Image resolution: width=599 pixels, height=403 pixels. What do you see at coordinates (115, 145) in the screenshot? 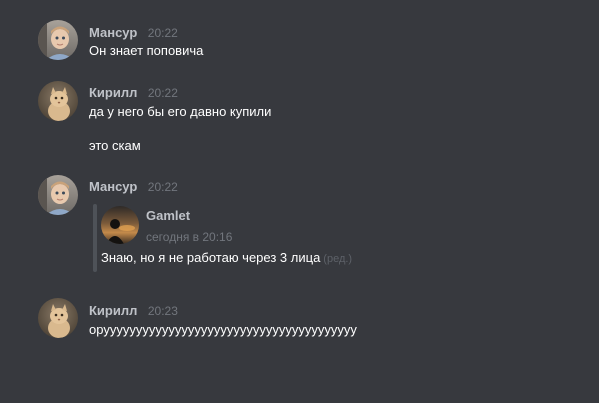
I see `message-text: это скам` at bounding box center [115, 145].